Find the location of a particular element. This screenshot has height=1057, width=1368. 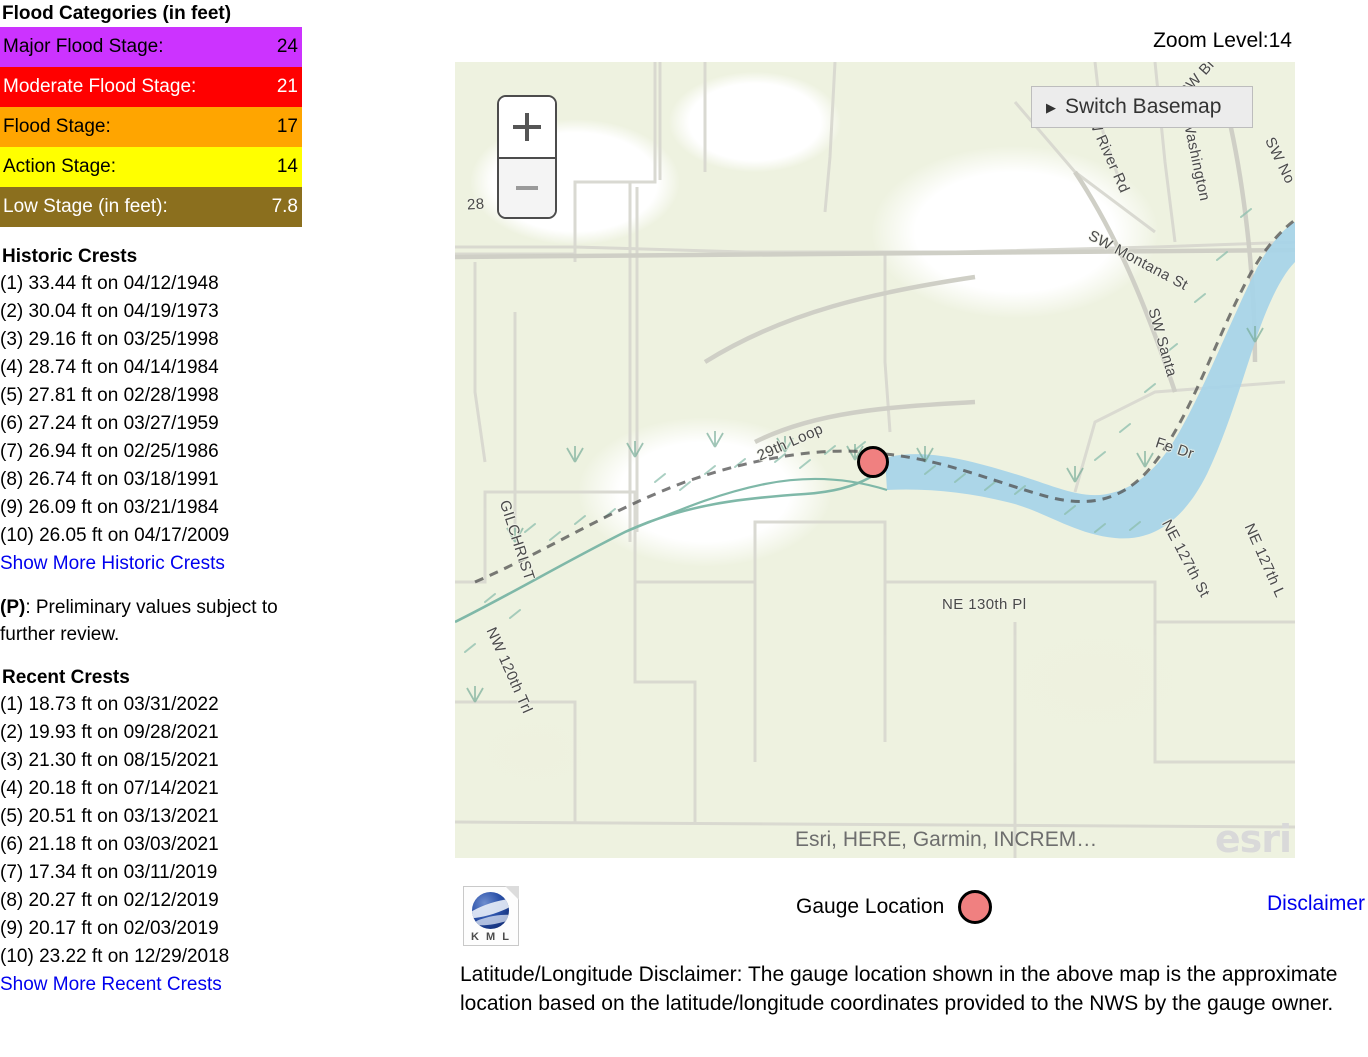

flood-category-label: Action Stage: is located at coordinates (60, 166).